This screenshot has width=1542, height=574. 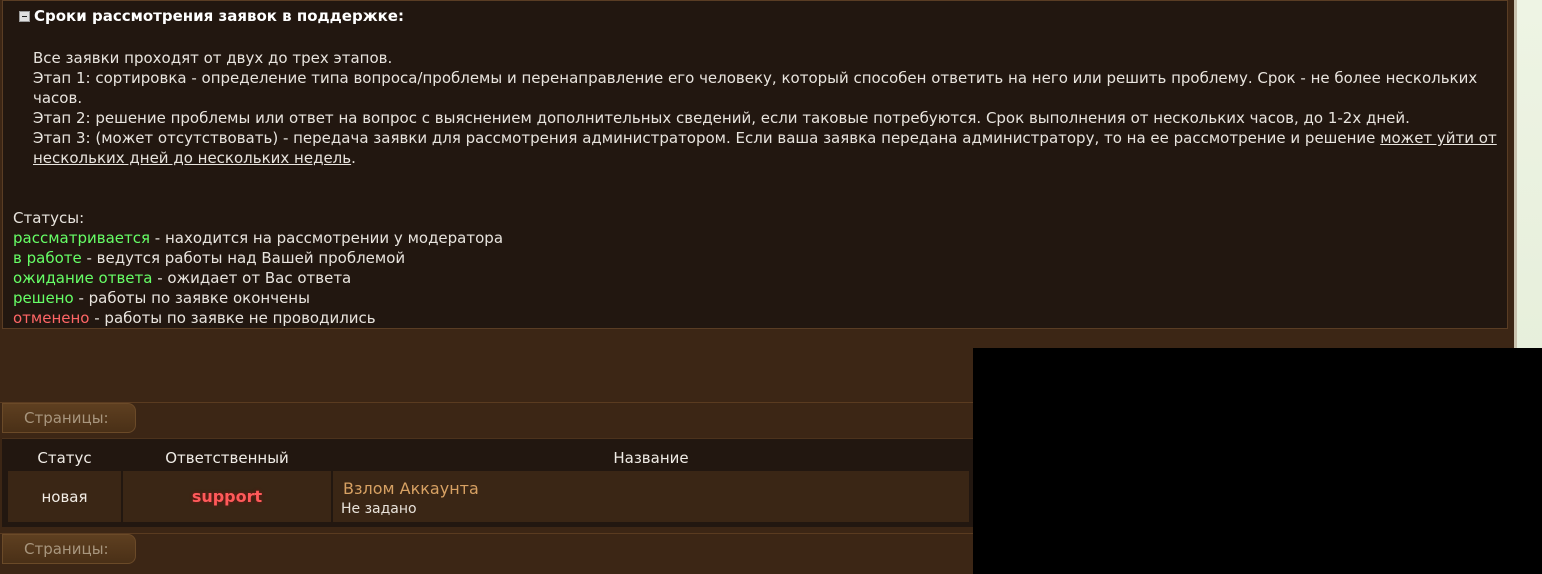 What do you see at coordinates (64, 458) in the screenshot?
I see `column-header-status: Статус` at bounding box center [64, 458].